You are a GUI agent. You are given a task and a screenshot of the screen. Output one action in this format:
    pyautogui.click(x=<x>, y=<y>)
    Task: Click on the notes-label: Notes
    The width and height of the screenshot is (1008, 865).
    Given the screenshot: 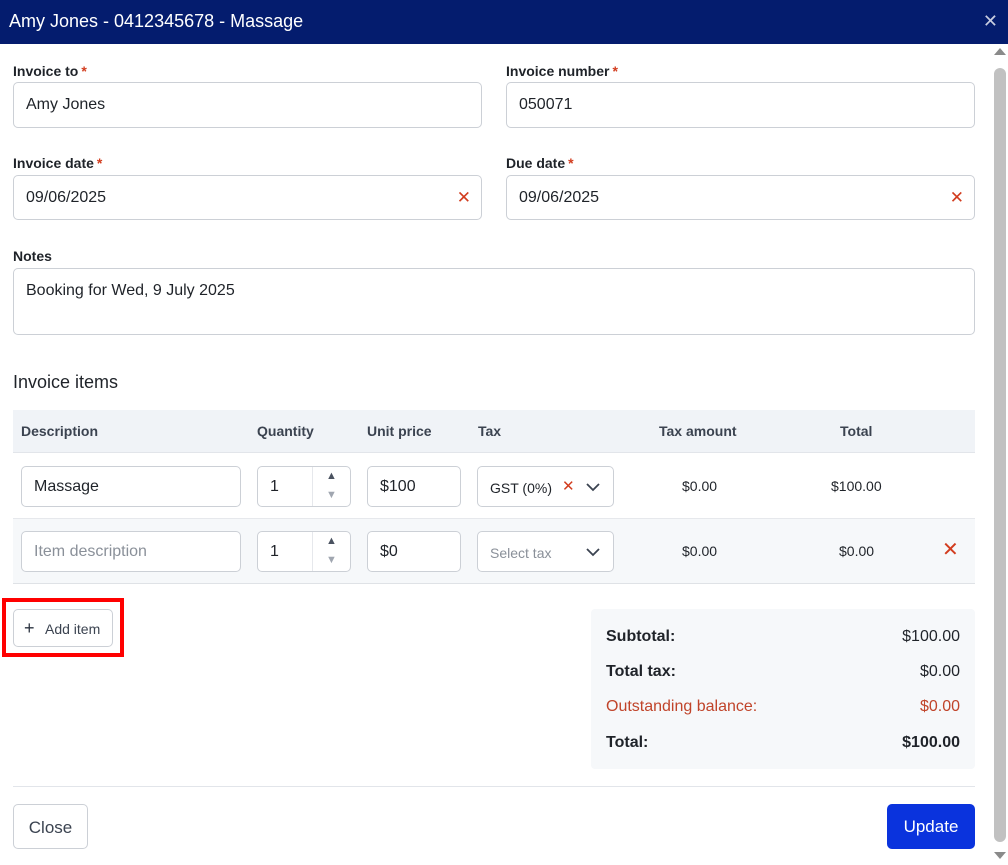 What is the action you would take?
    pyautogui.click(x=32, y=256)
    